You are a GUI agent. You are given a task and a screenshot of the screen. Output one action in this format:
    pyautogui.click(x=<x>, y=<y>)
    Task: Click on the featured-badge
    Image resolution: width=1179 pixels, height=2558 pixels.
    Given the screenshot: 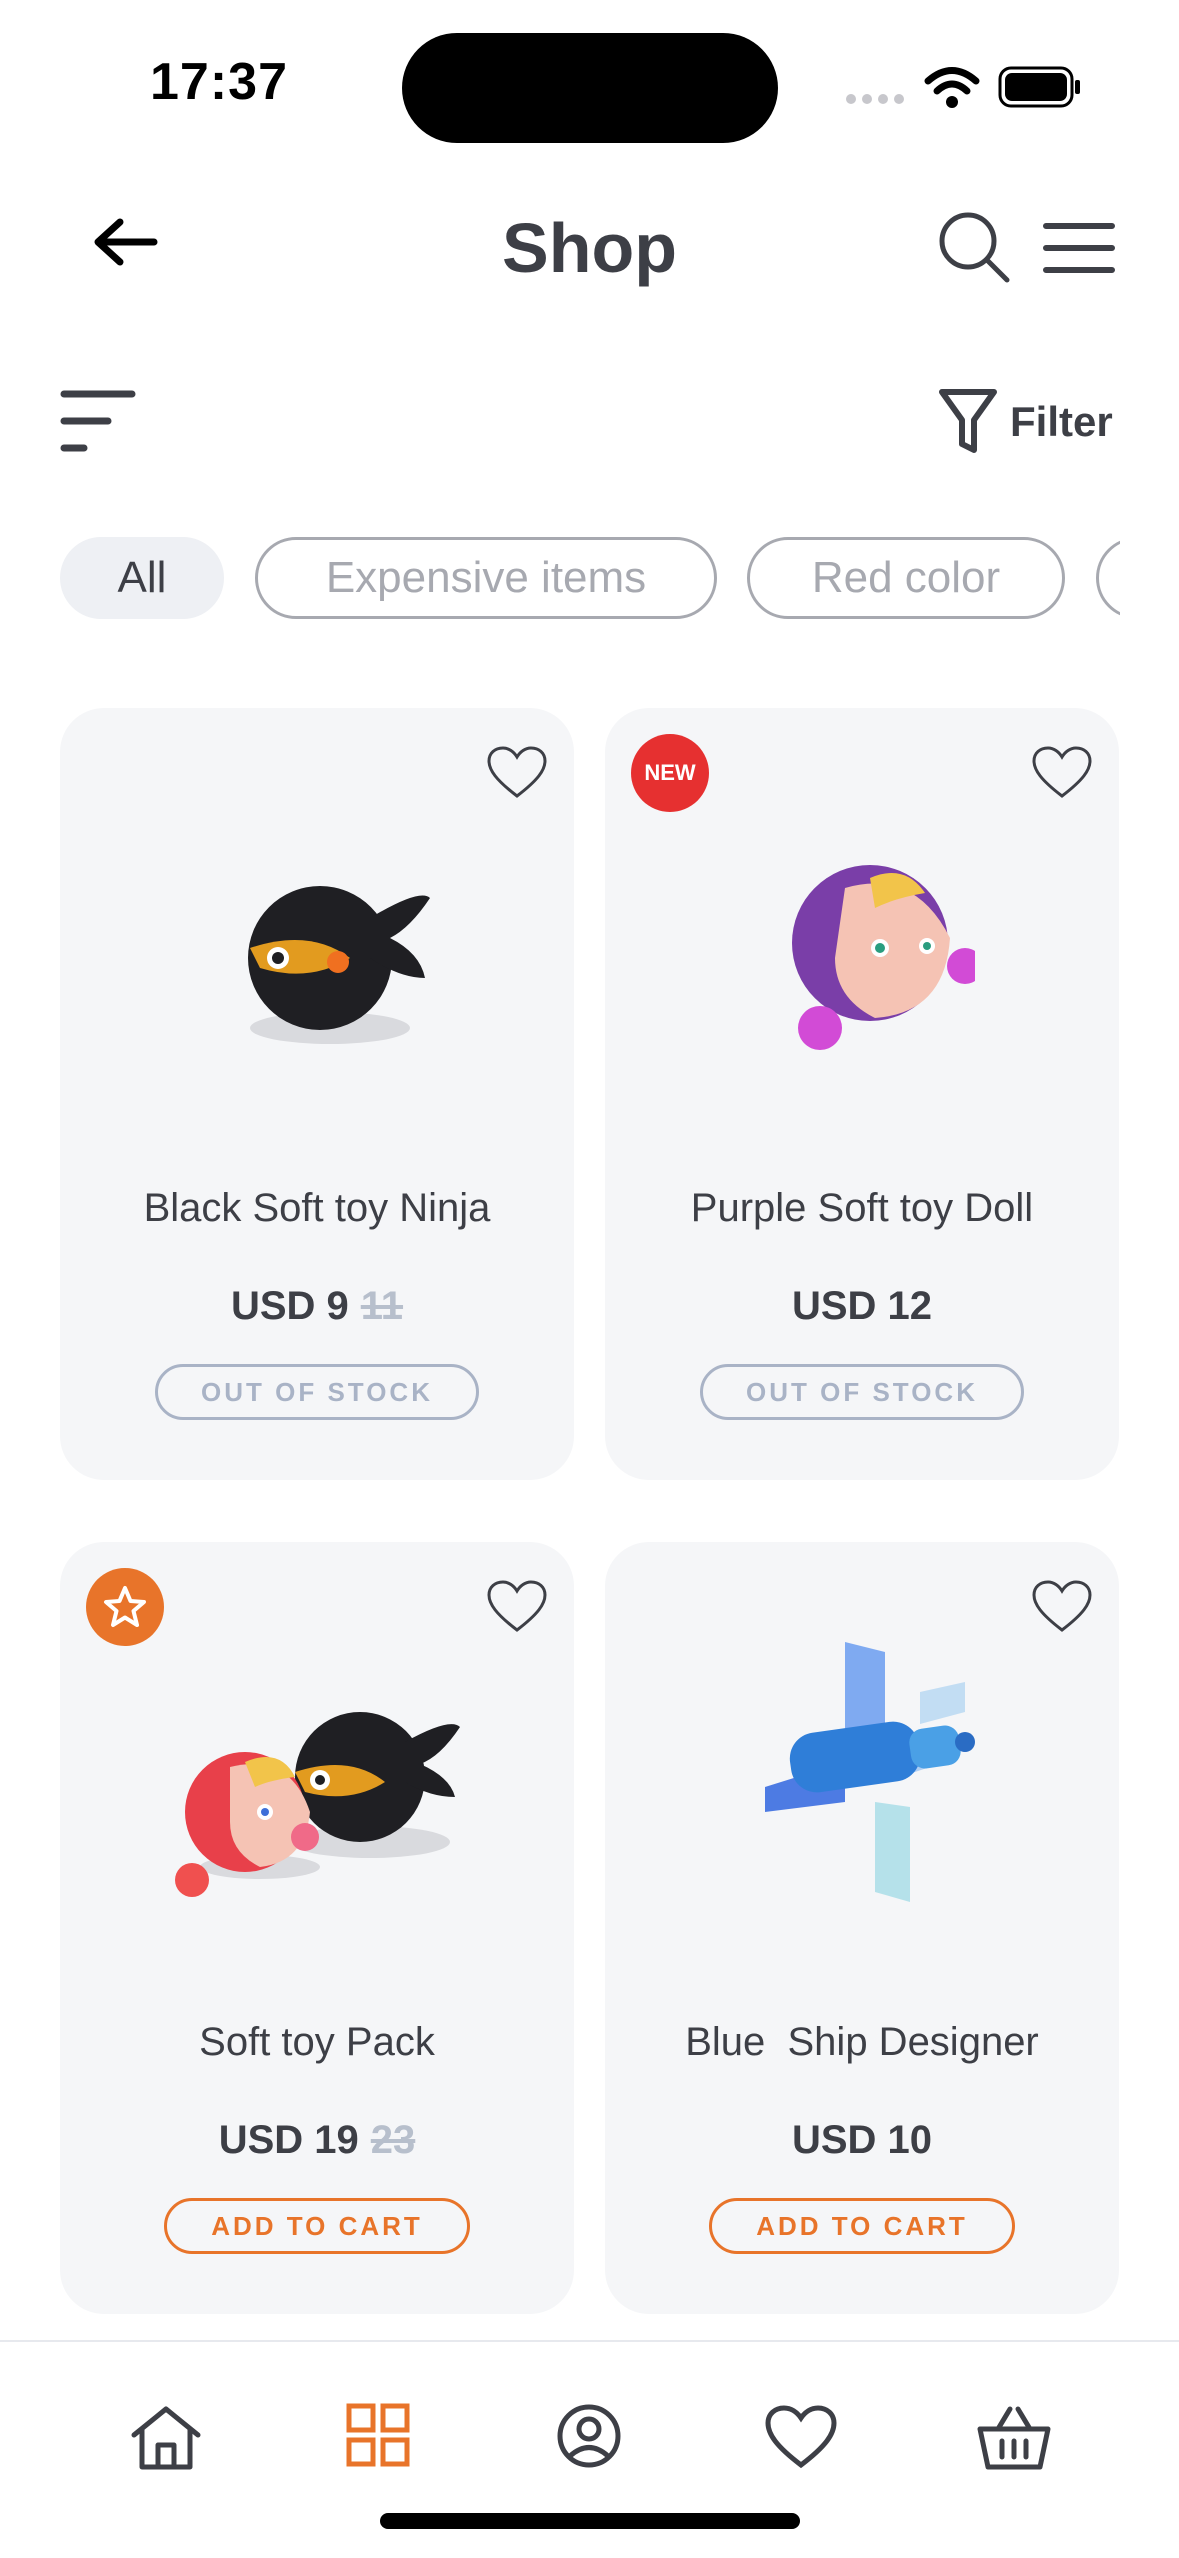 What is the action you would take?
    pyautogui.click(x=125, y=1607)
    